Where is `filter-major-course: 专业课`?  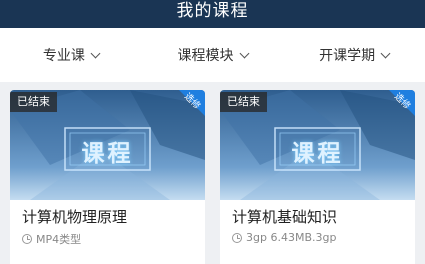 filter-major-course: 专业课 is located at coordinates (71, 55).